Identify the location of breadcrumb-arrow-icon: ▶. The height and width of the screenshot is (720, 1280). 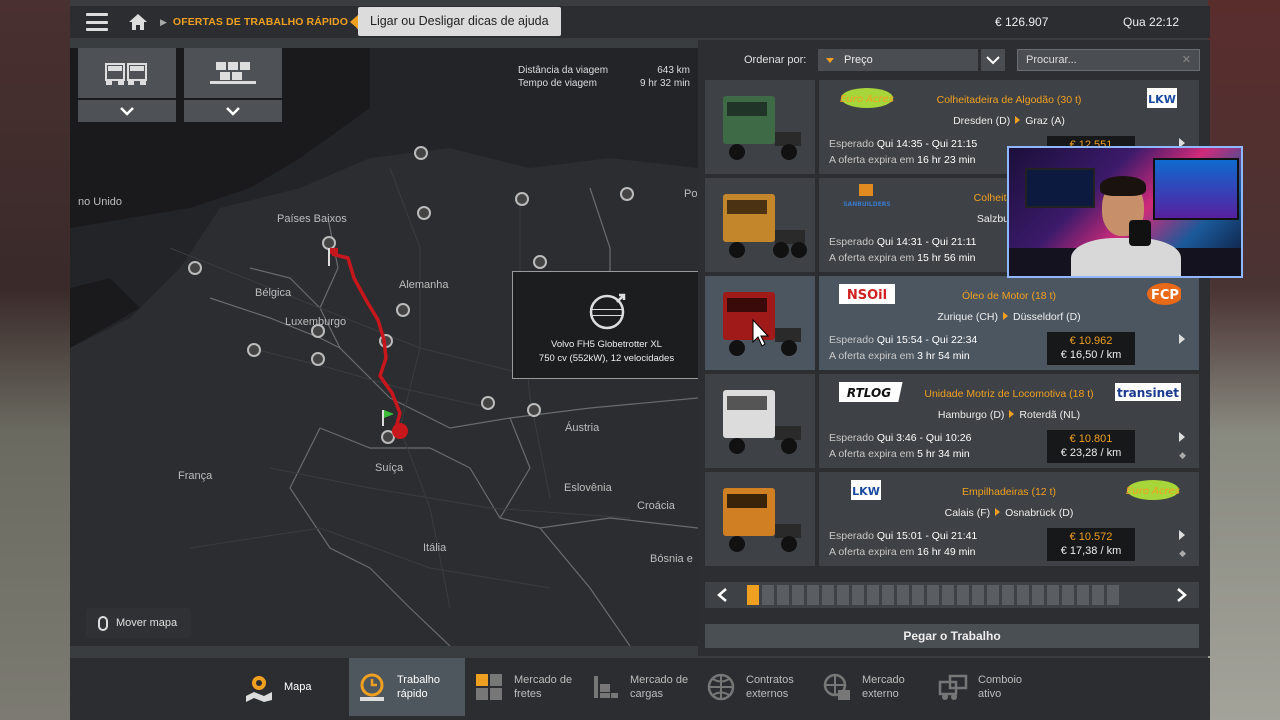
(163, 21).